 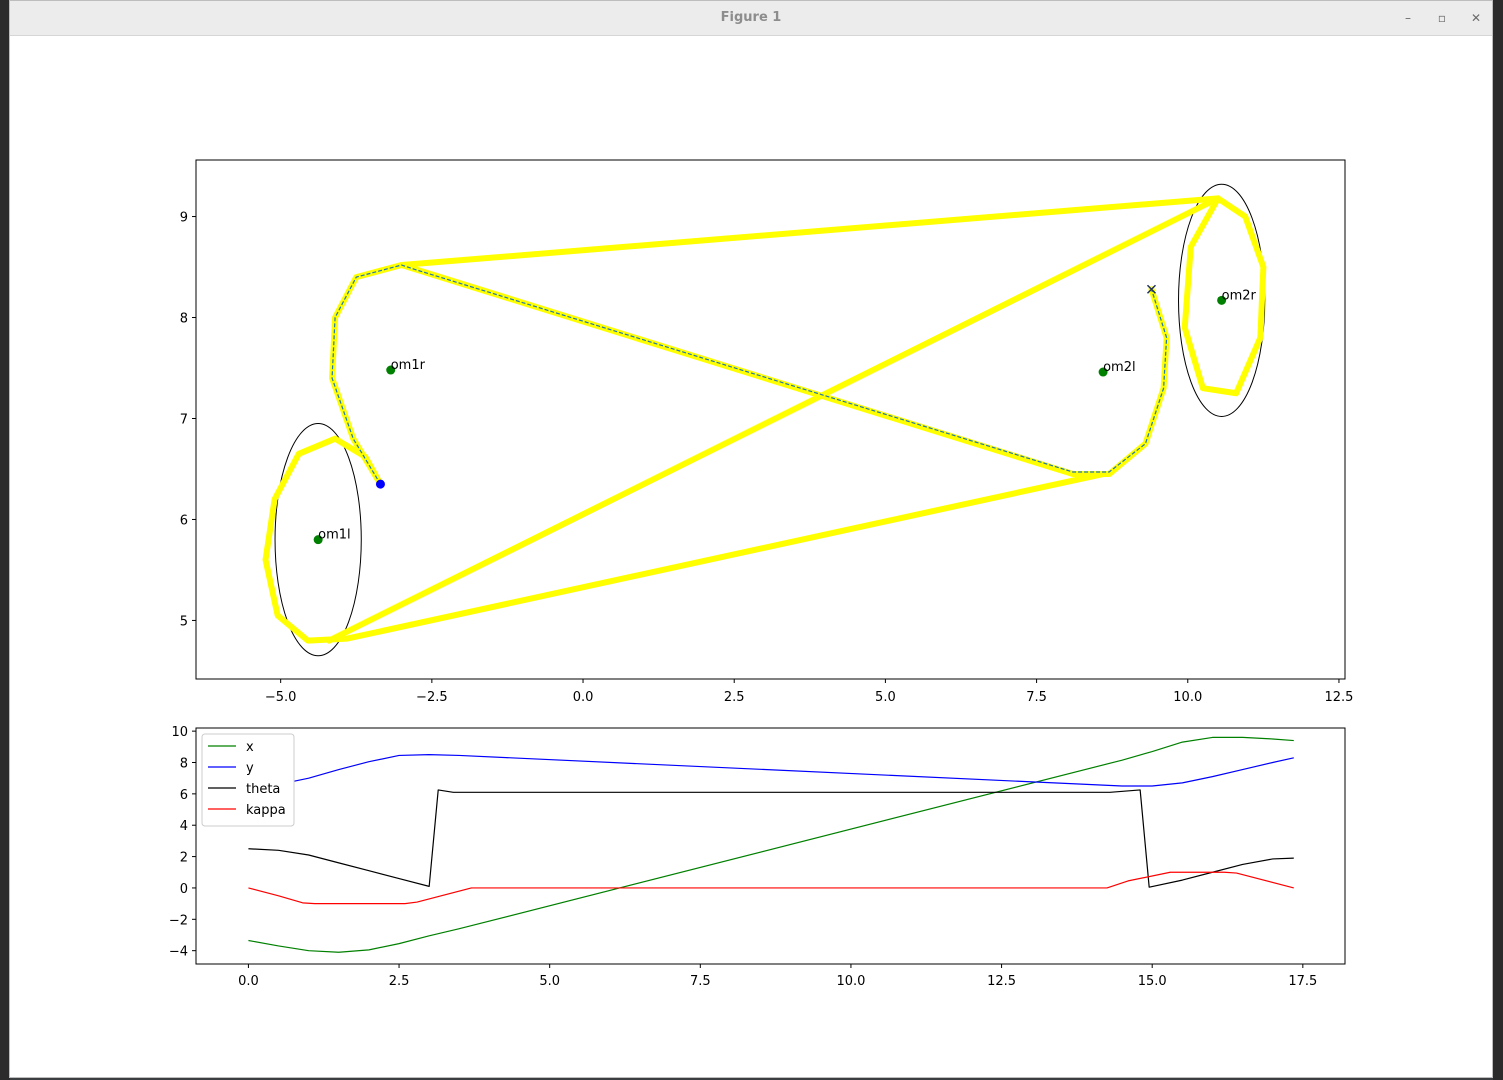 What do you see at coordinates (885, 697) in the screenshot?
I see `top-xtick-label: 5.0` at bounding box center [885, 697].